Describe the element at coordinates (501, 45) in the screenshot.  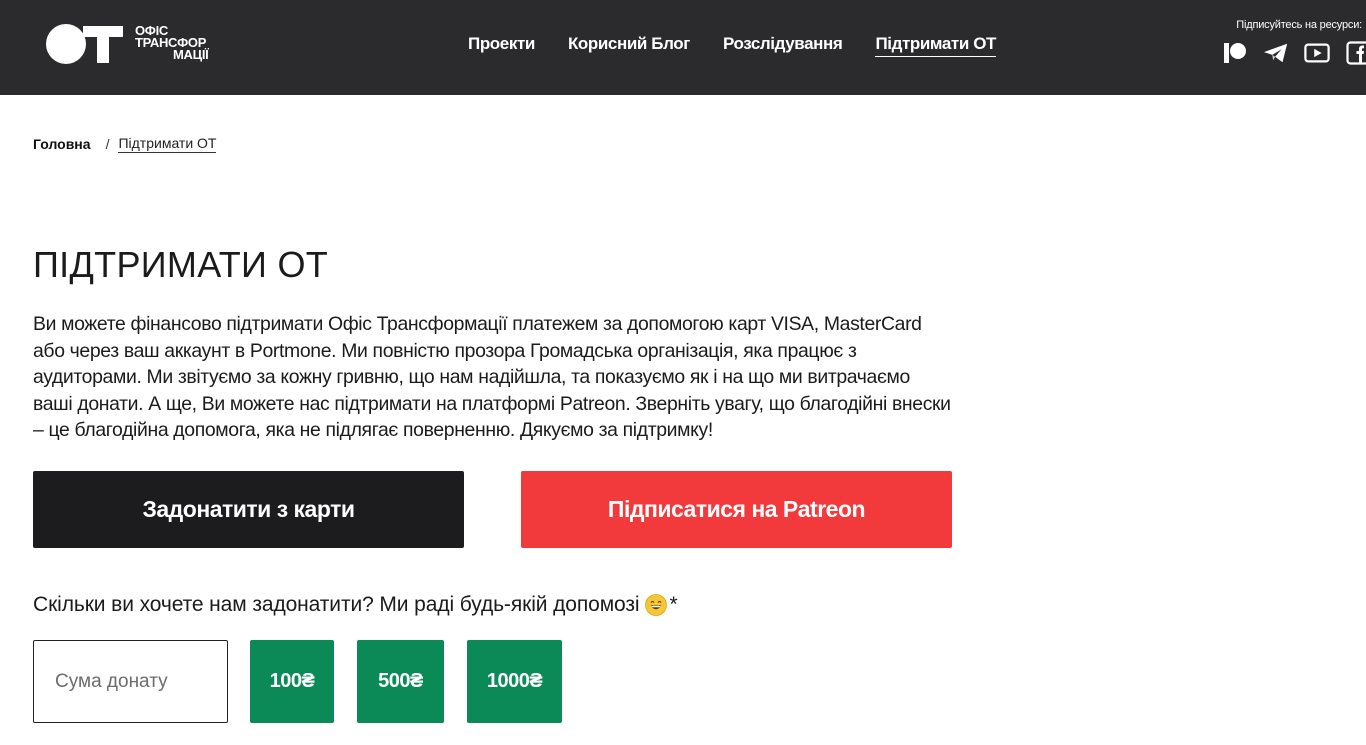
I see `nav-item-projects: Проекти` at that location.